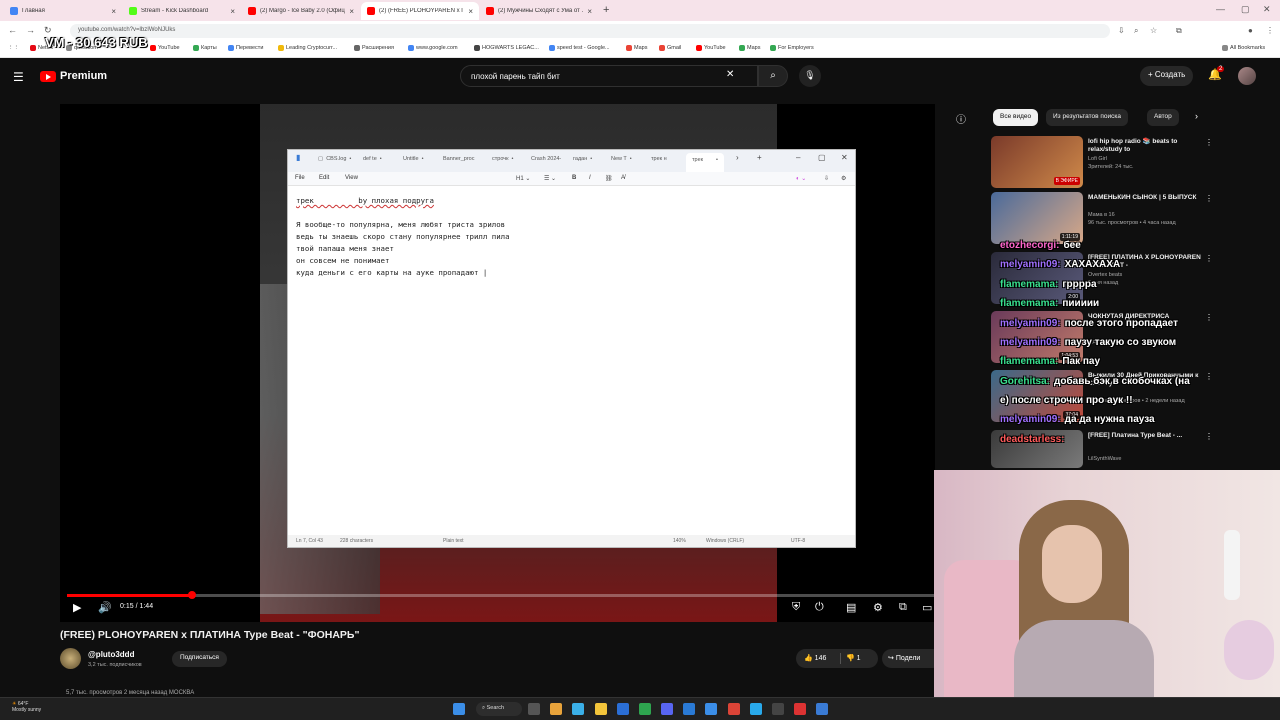 The height and width of the screenshot is (720, 1280). I want to click on bold-icon: B, so click(574, 178).